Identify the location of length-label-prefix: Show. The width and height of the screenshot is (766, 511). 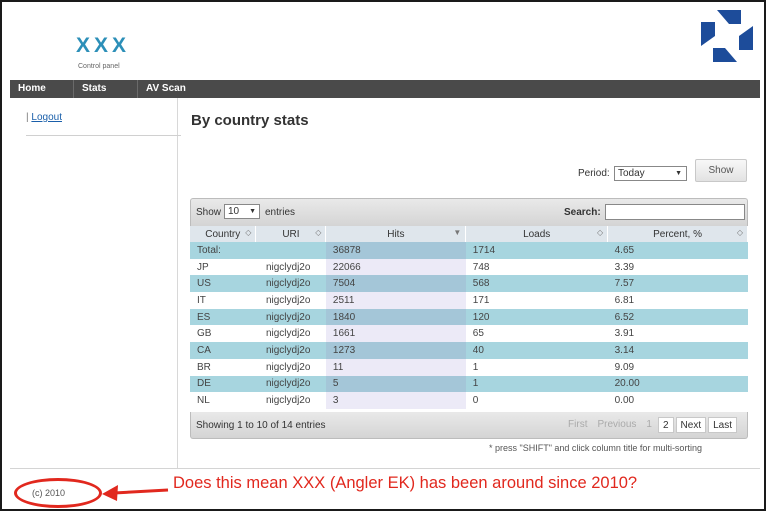
(209, 212).